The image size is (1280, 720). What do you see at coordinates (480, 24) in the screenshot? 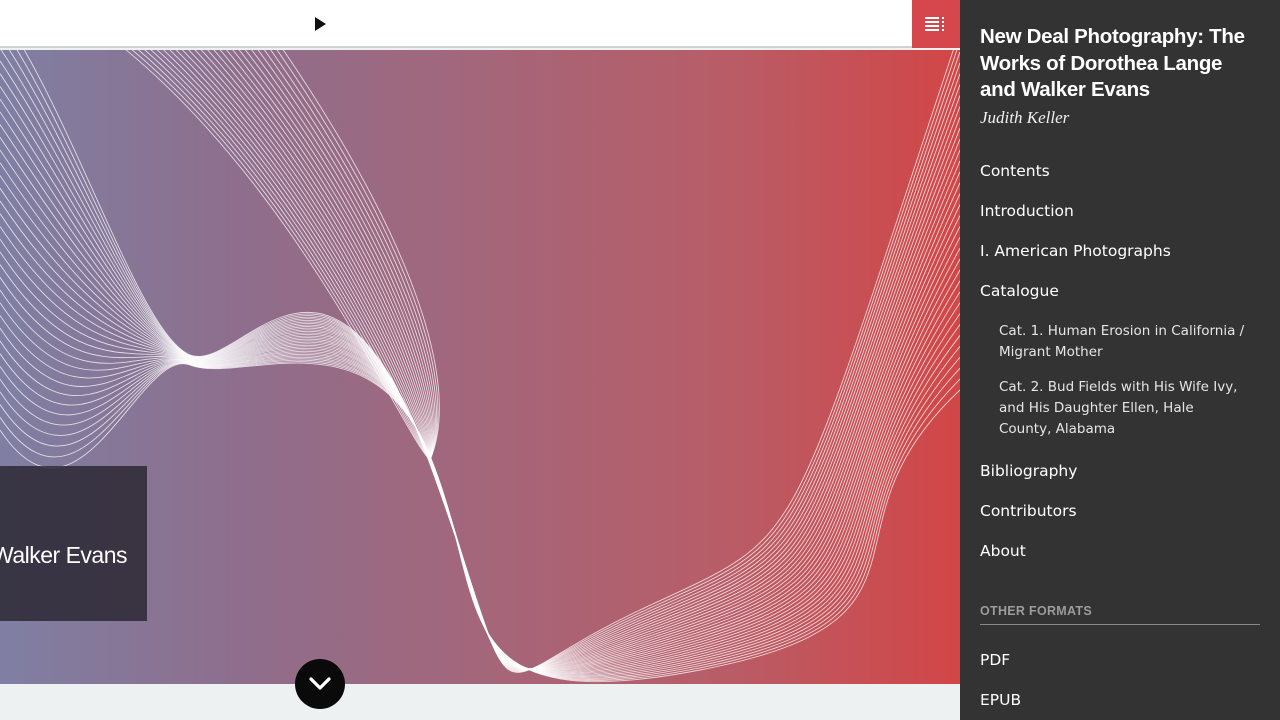
I see `top-navbar` at bounding box center [480, 24].